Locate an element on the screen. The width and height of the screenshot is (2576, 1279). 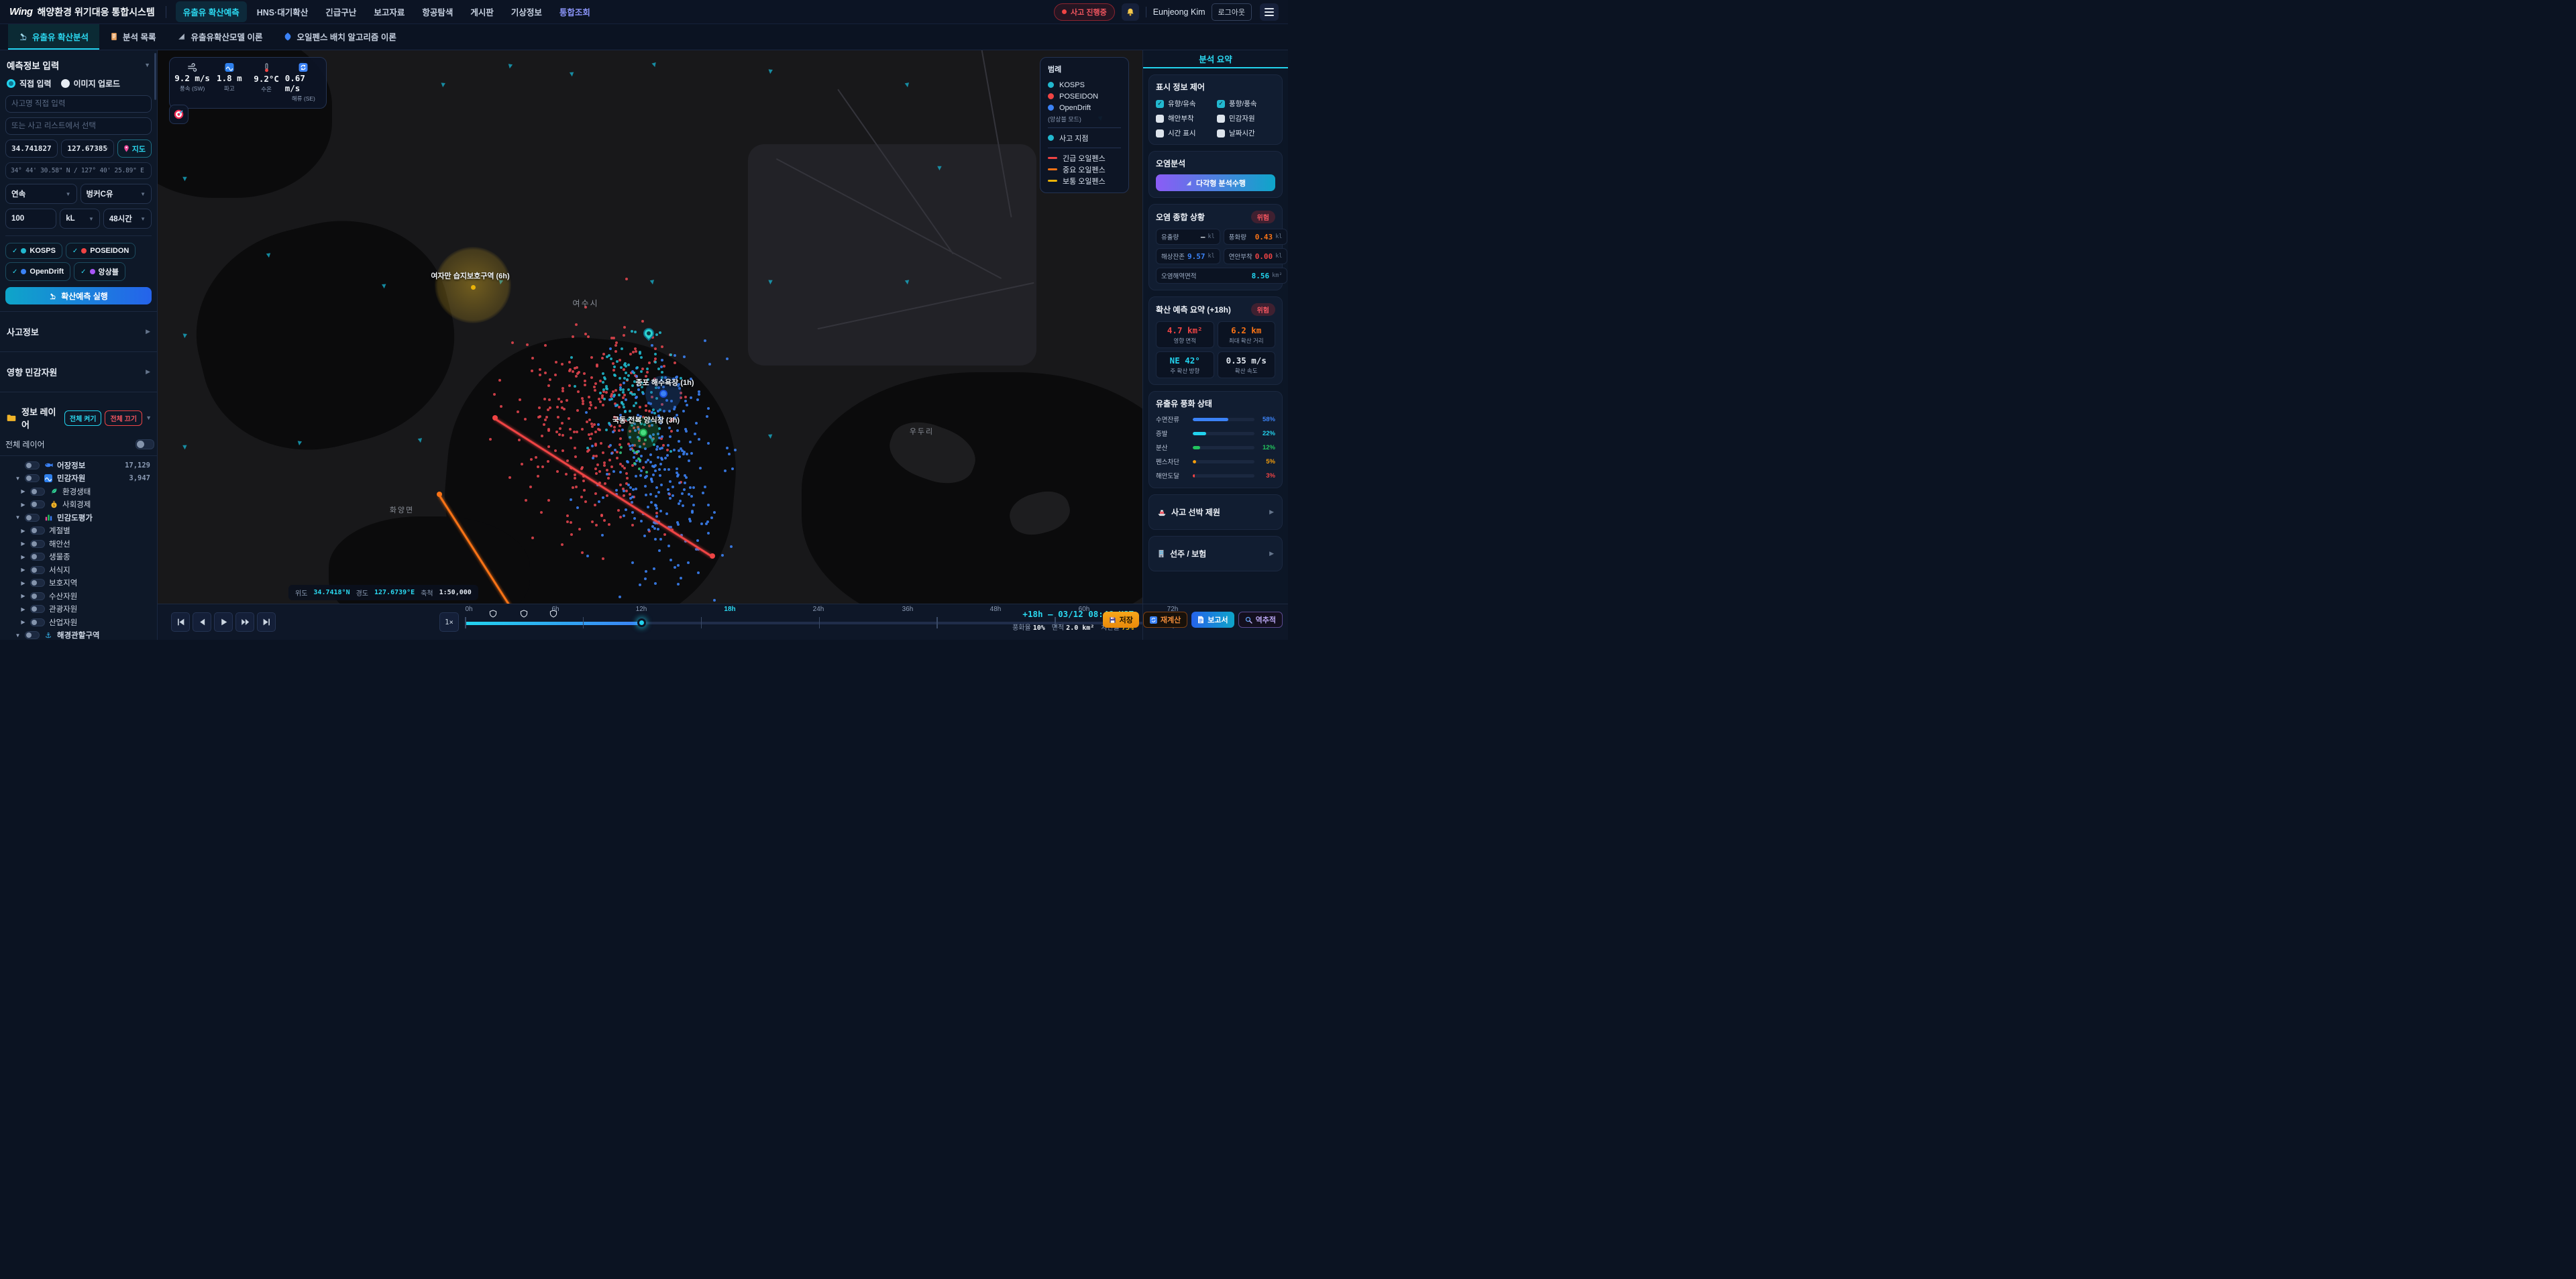
hamburger-menu-button is located at coordinates (1269, 12).